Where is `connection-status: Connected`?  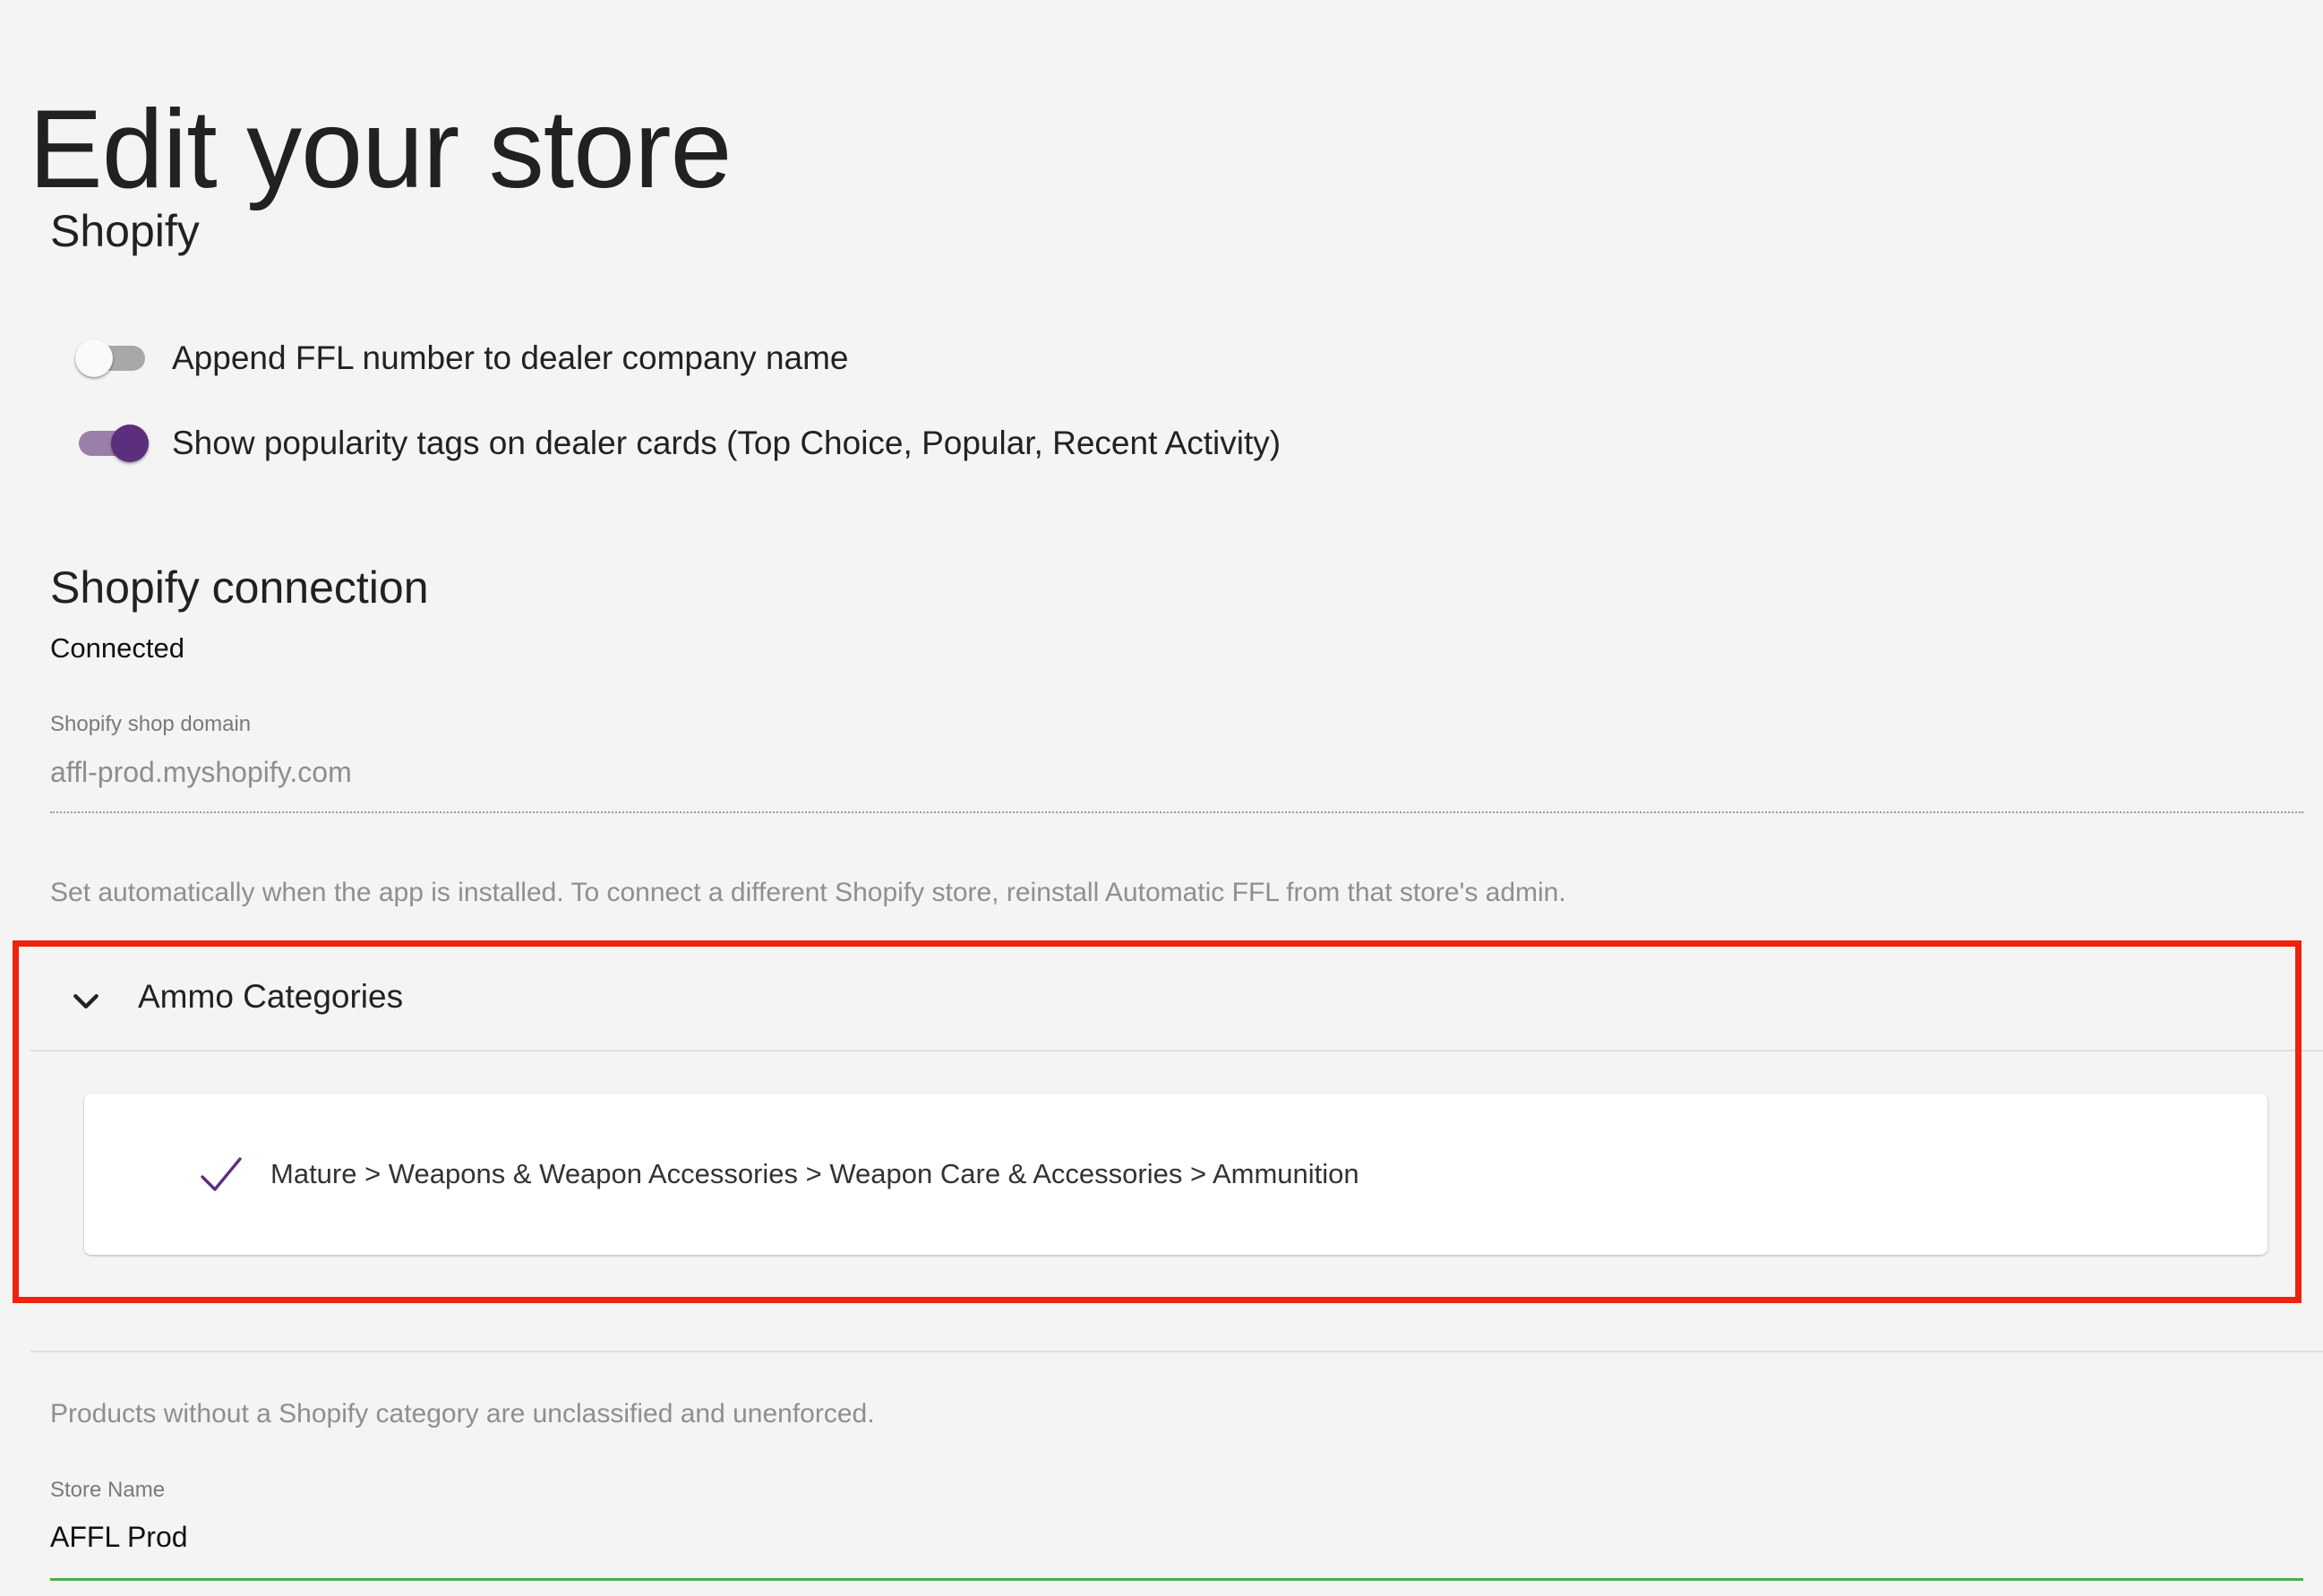
connection-status: Connected is located at coordinates (117, 648).